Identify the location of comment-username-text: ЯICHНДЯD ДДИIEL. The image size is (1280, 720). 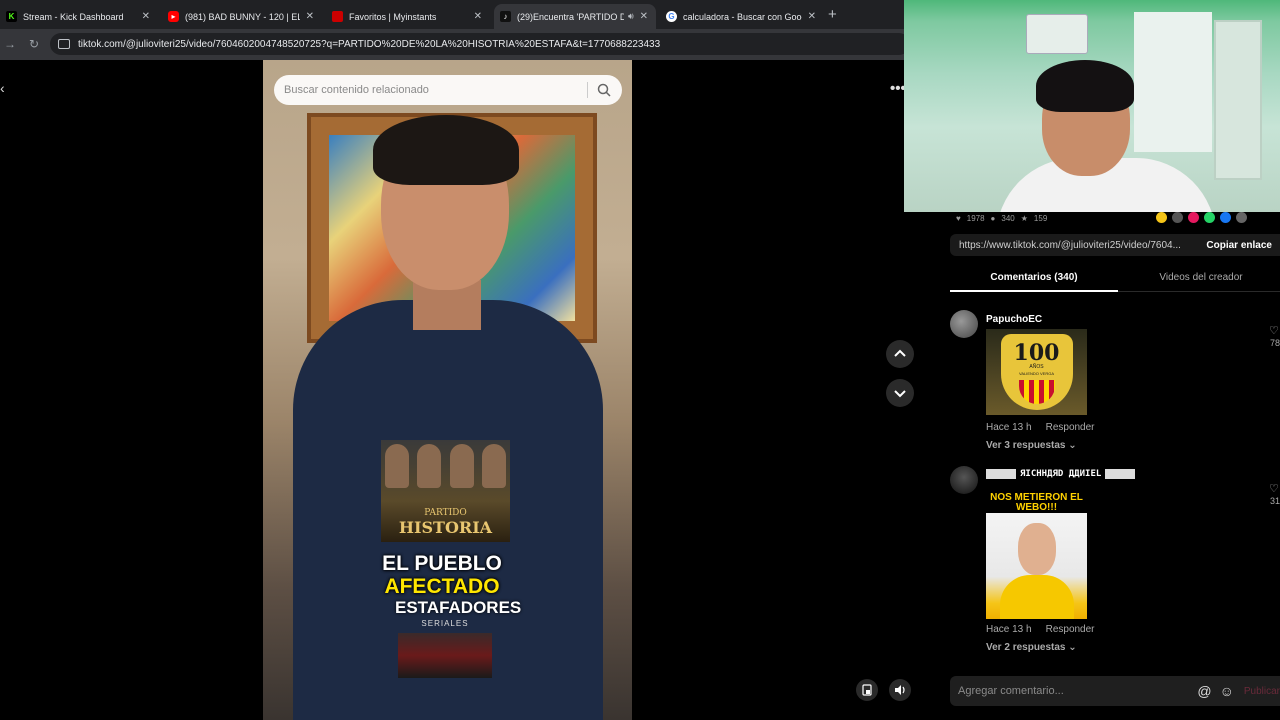
(1061, 474).